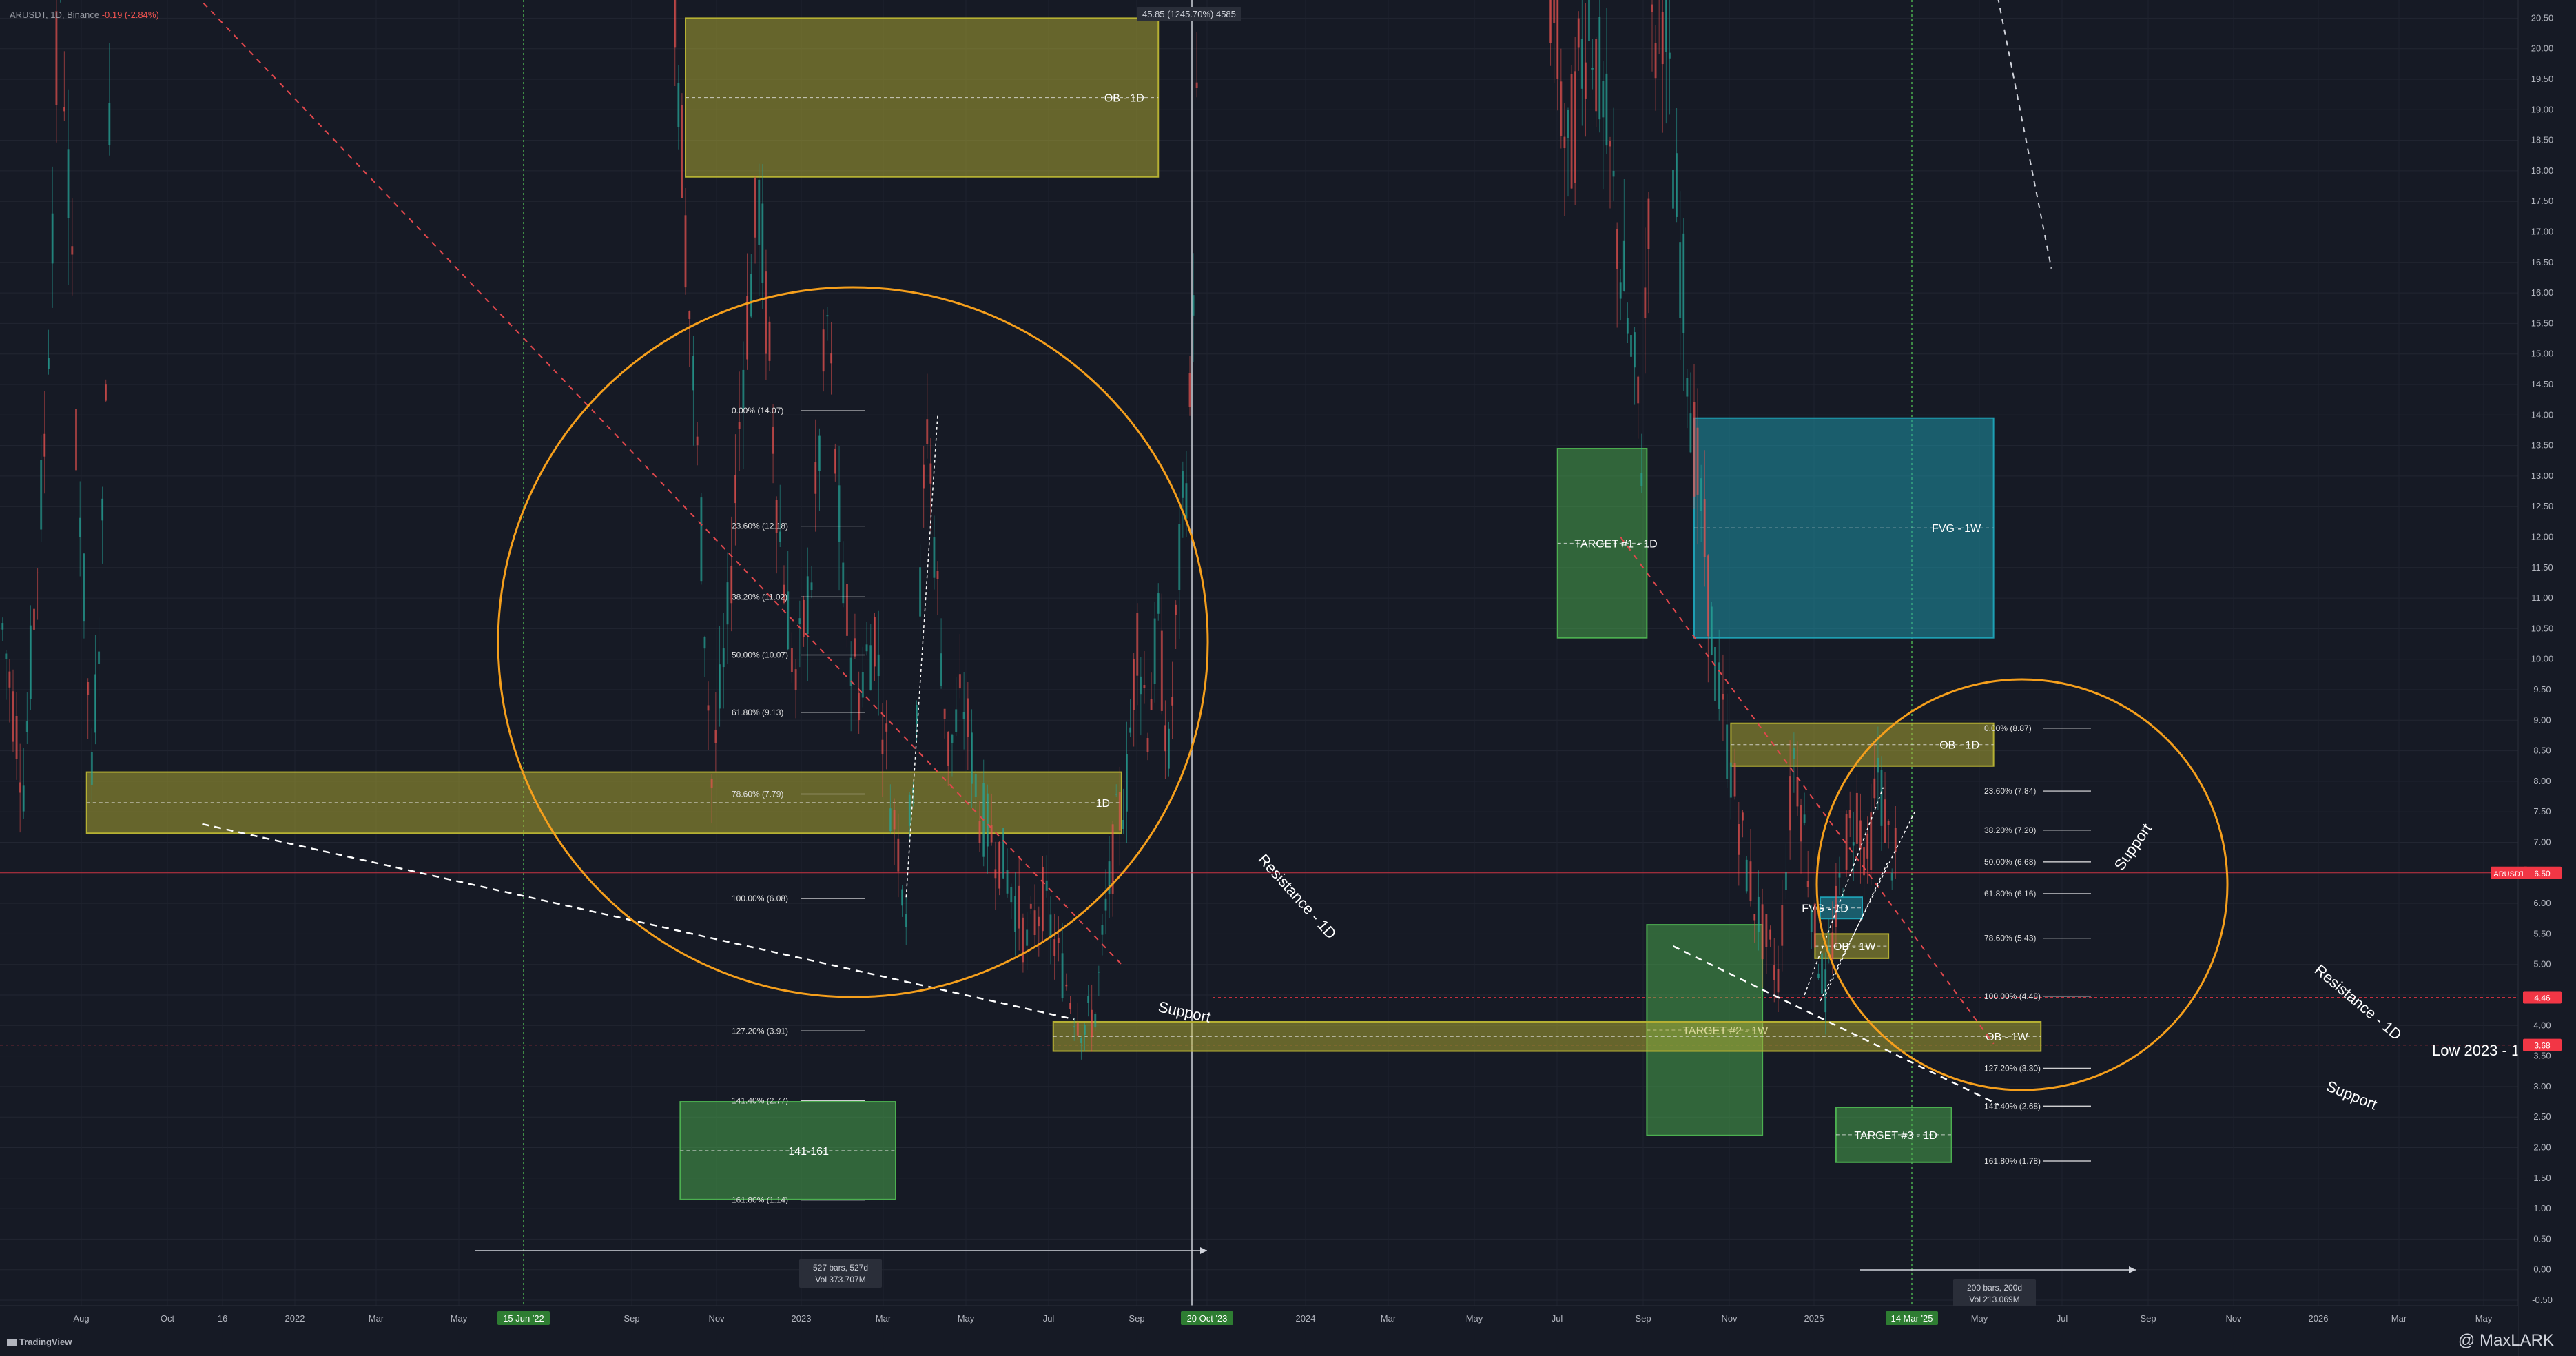 Image resolution: width=2576 pixels, height=1356 pixels. Describe the element at coordinates (376, 1318) in the screenshot. I see `time-tick-label: Mar` at that location.